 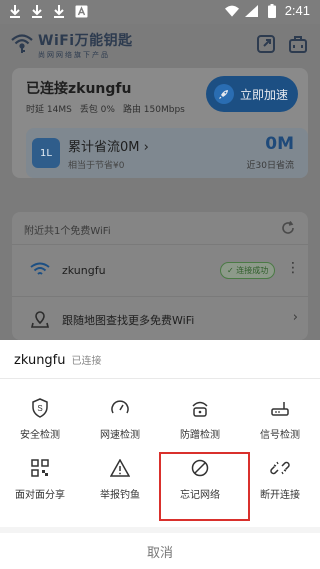 I want to click on sheet-state: 已连接, so click(x=86, y=361).